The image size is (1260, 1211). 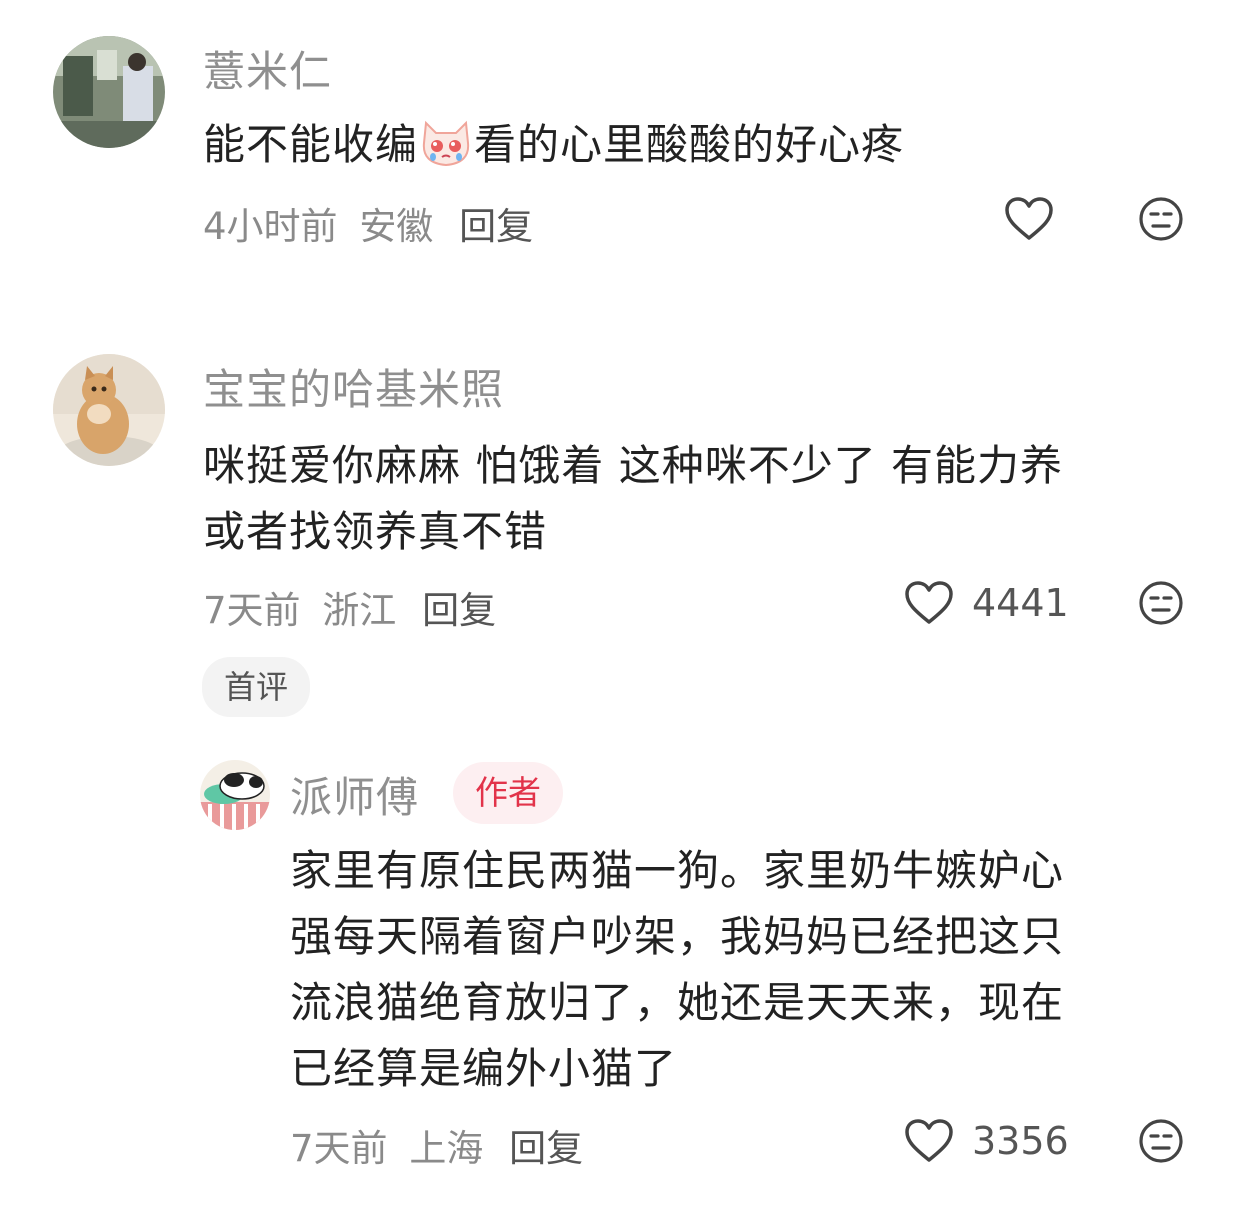 I want to click on comment-location: 浙江, so click(x=359, y=610).